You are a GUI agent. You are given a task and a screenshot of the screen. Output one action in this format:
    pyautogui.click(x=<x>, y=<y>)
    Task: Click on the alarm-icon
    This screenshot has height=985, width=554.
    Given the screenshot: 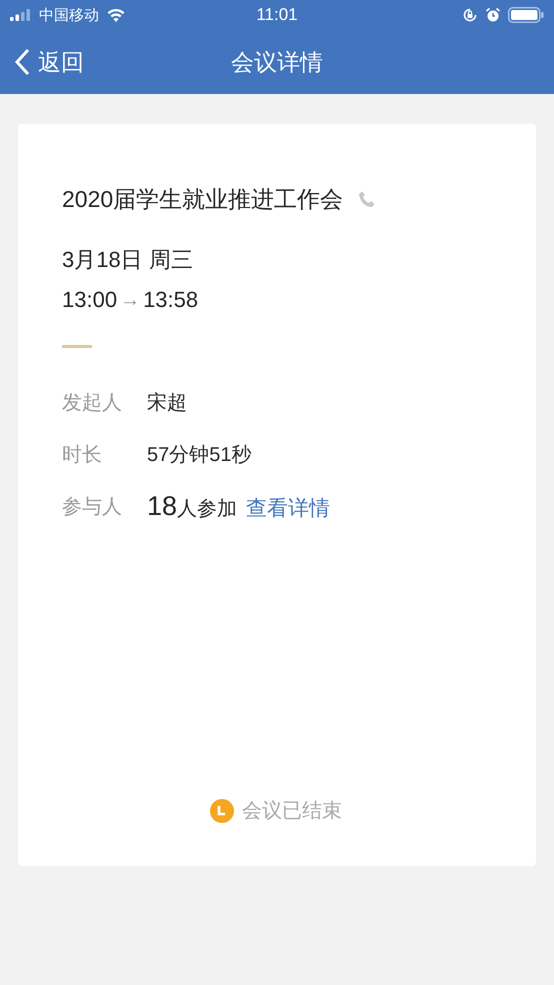 What is the action you would take?
    pyautogui.click(x=493, y=15)
    